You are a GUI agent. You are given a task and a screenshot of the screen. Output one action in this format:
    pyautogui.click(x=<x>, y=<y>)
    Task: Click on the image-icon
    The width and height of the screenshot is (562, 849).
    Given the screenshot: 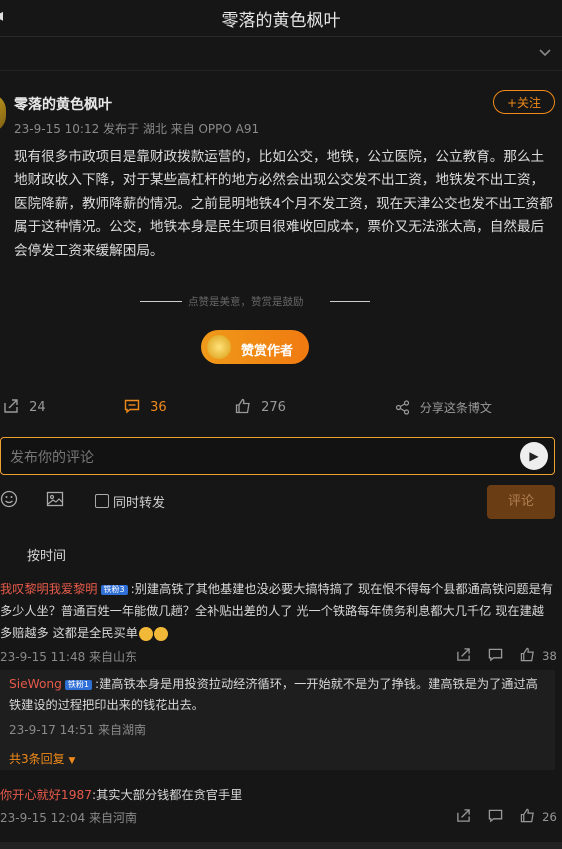 What is the action you would take?
    pyautogui.click(x=55, y=501)
    